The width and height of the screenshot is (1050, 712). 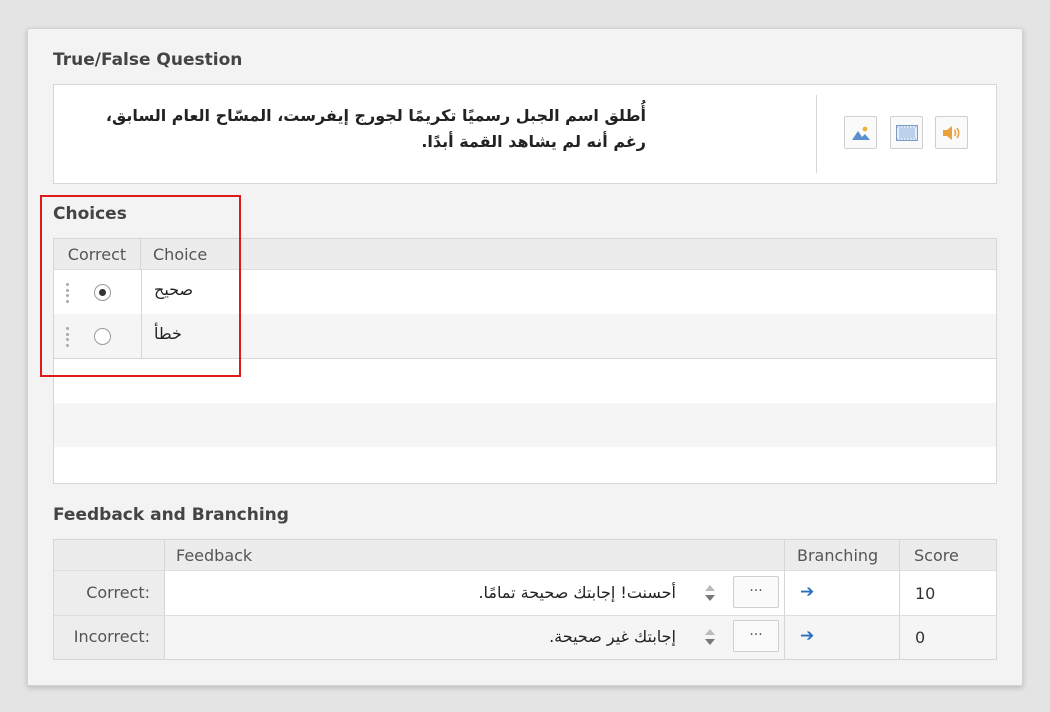 I want to click on feedback-text: أحسنت! إجابتك صحيحة تمامًا., so click(x=577, y=592).